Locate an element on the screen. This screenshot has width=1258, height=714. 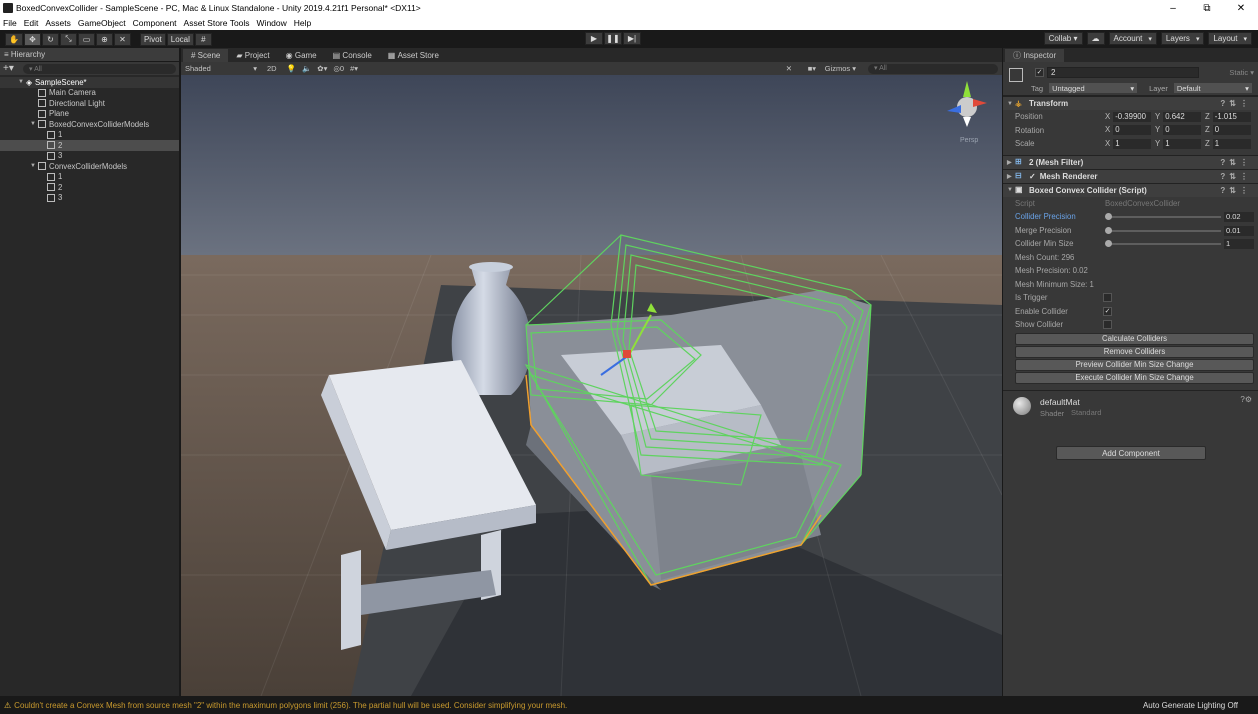
cloud-icon: ☁ is located at coordinates (1095, 38).